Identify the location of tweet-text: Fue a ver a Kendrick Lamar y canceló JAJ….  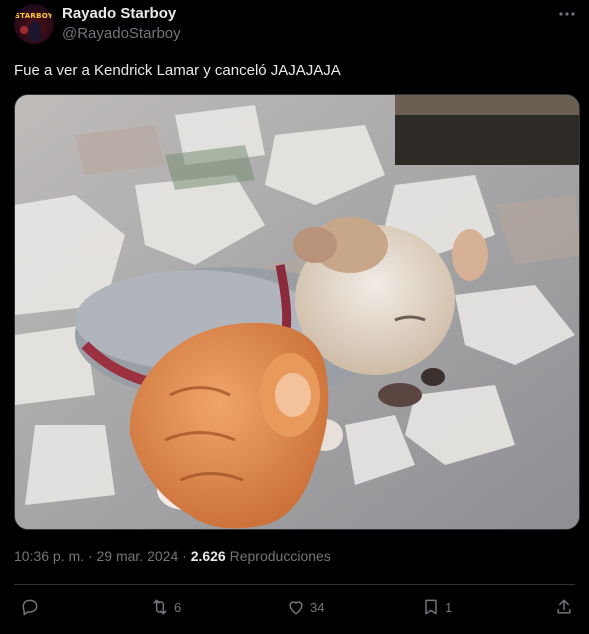
(177, 70).